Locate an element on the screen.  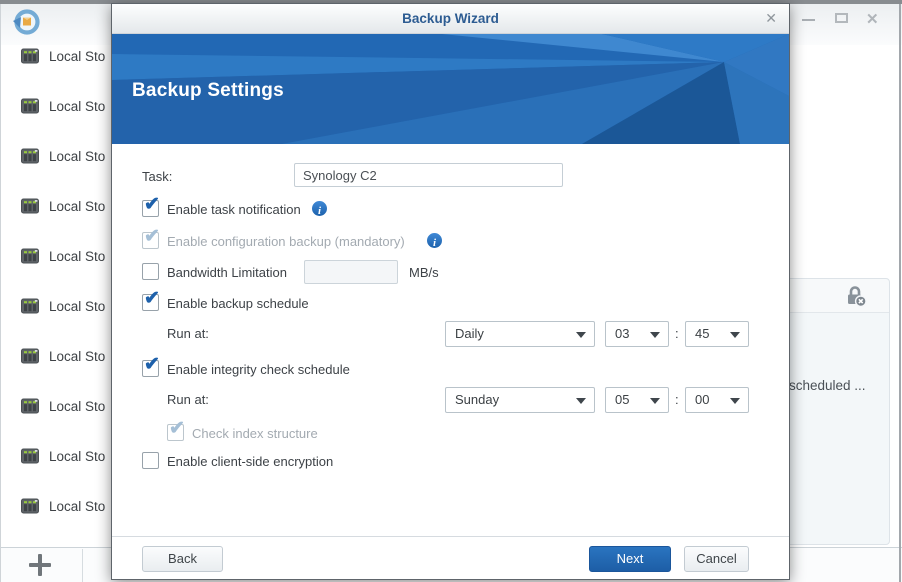
step-title: Backup Settings is located at coordinates (208, 90).